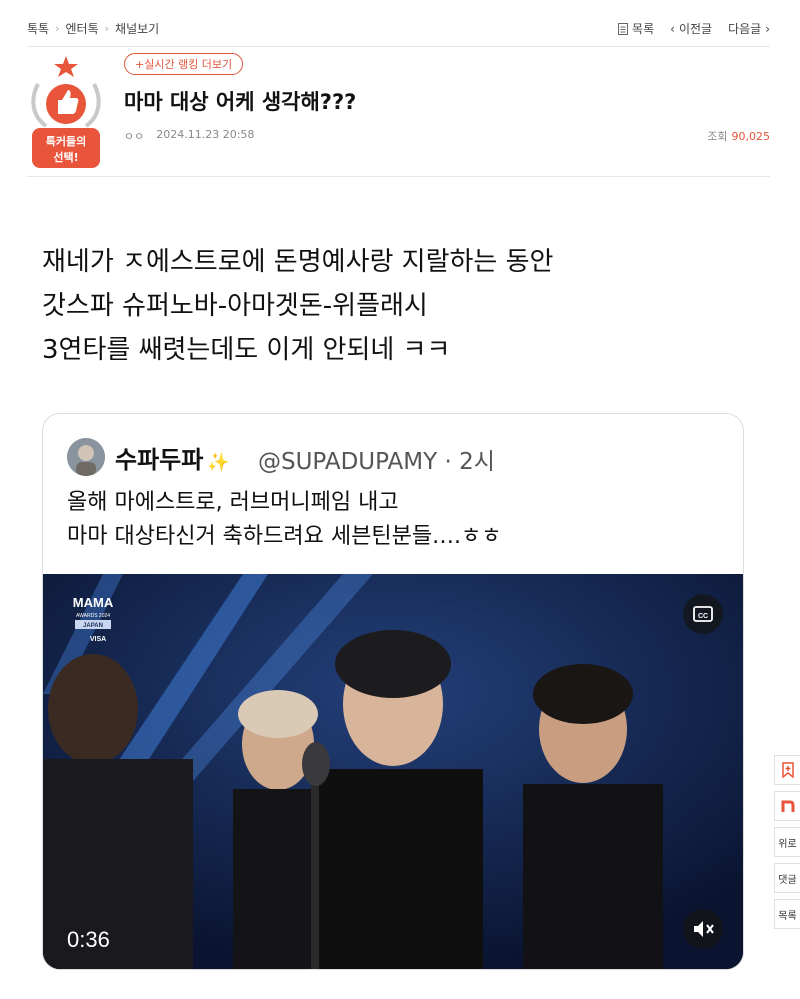  What do you see at coordinates (787, 842) in the screenshot?
I see `scroll-top-button: 위로` at bounding box center [787, 842].